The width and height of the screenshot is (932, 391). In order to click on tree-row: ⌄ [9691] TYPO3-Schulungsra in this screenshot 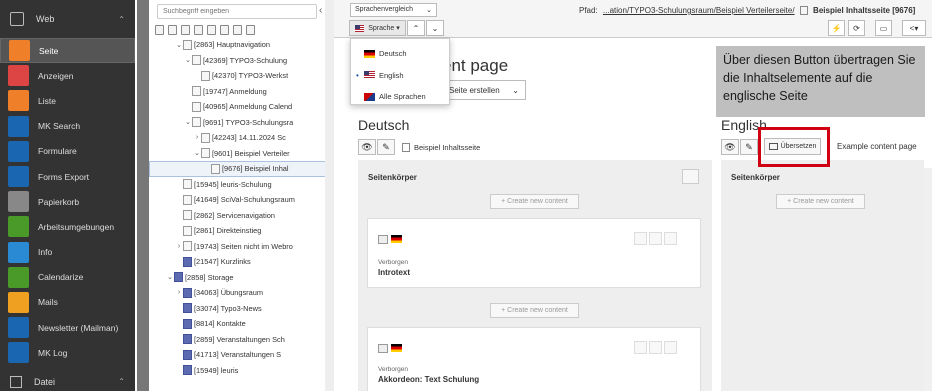, I will do `click(241, 123)`.